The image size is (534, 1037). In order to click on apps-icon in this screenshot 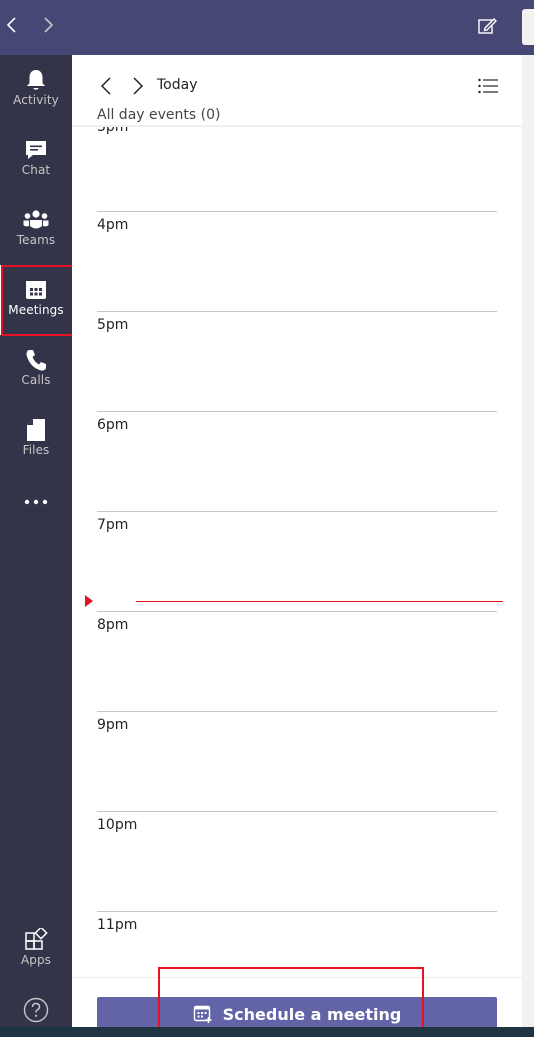, I will do `click(36, 939)`.